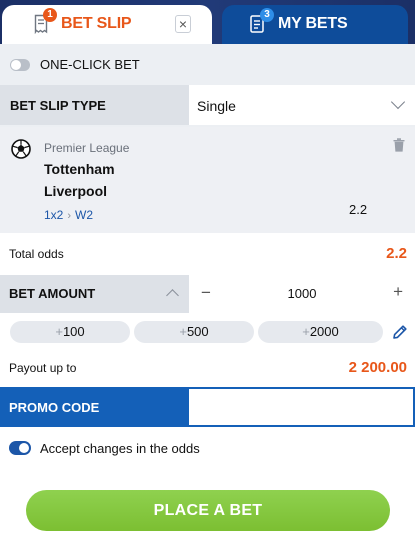 The image size is (415, 539). What do you see at coordinates (216, 106) in the screenshot?
I see `bet-slip-type-value: Single` at bounding box center [216, 106].